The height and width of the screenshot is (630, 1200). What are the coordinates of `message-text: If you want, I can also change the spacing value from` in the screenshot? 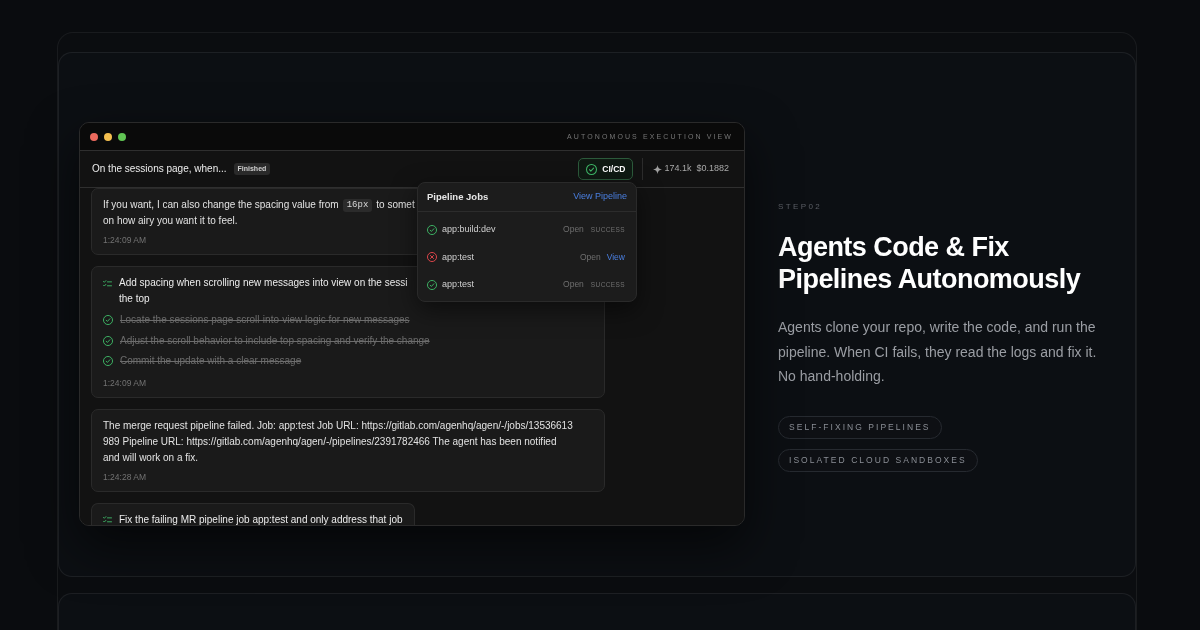 It's located at (221, 205).